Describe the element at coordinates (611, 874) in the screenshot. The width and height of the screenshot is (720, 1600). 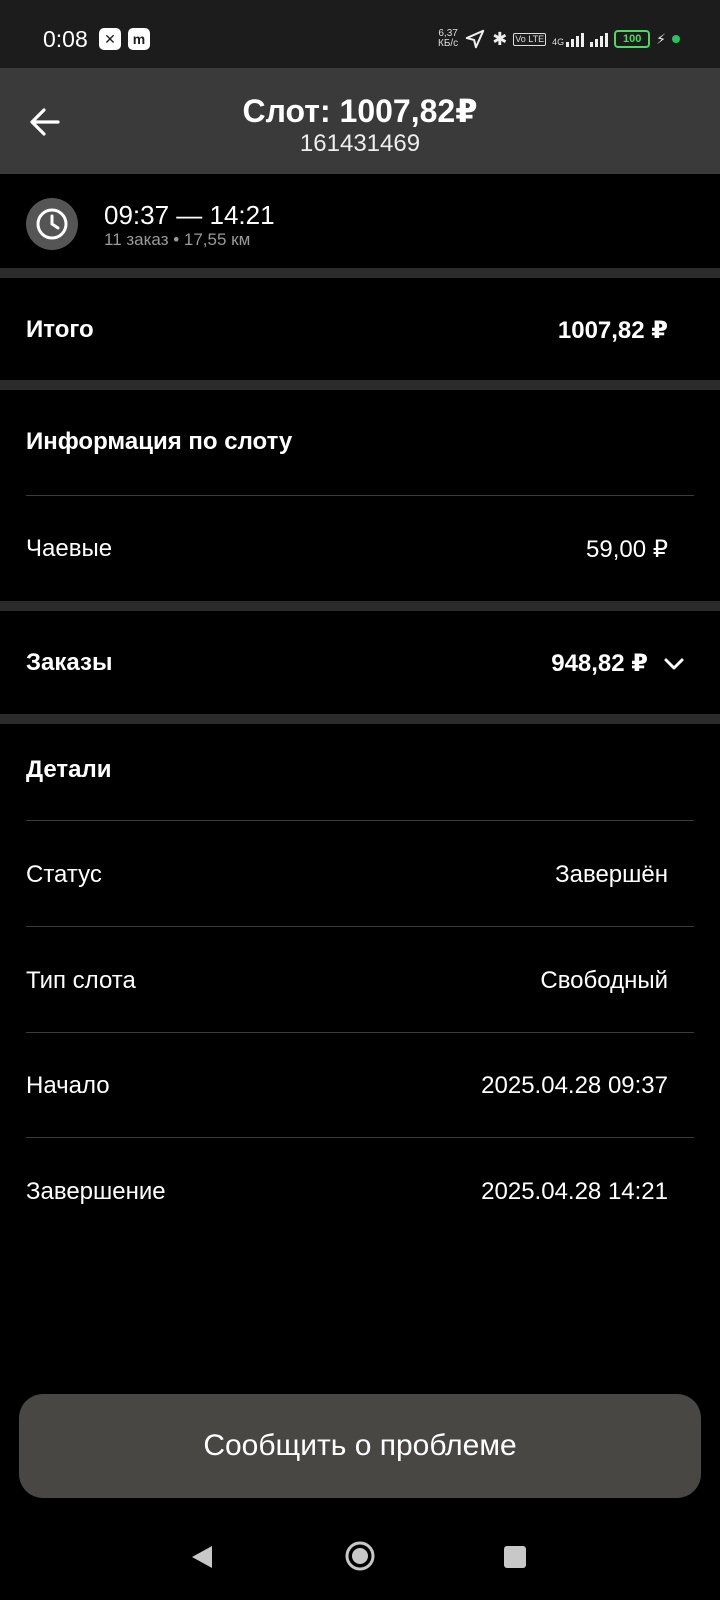
I see `status-value: Завершён` at that location.